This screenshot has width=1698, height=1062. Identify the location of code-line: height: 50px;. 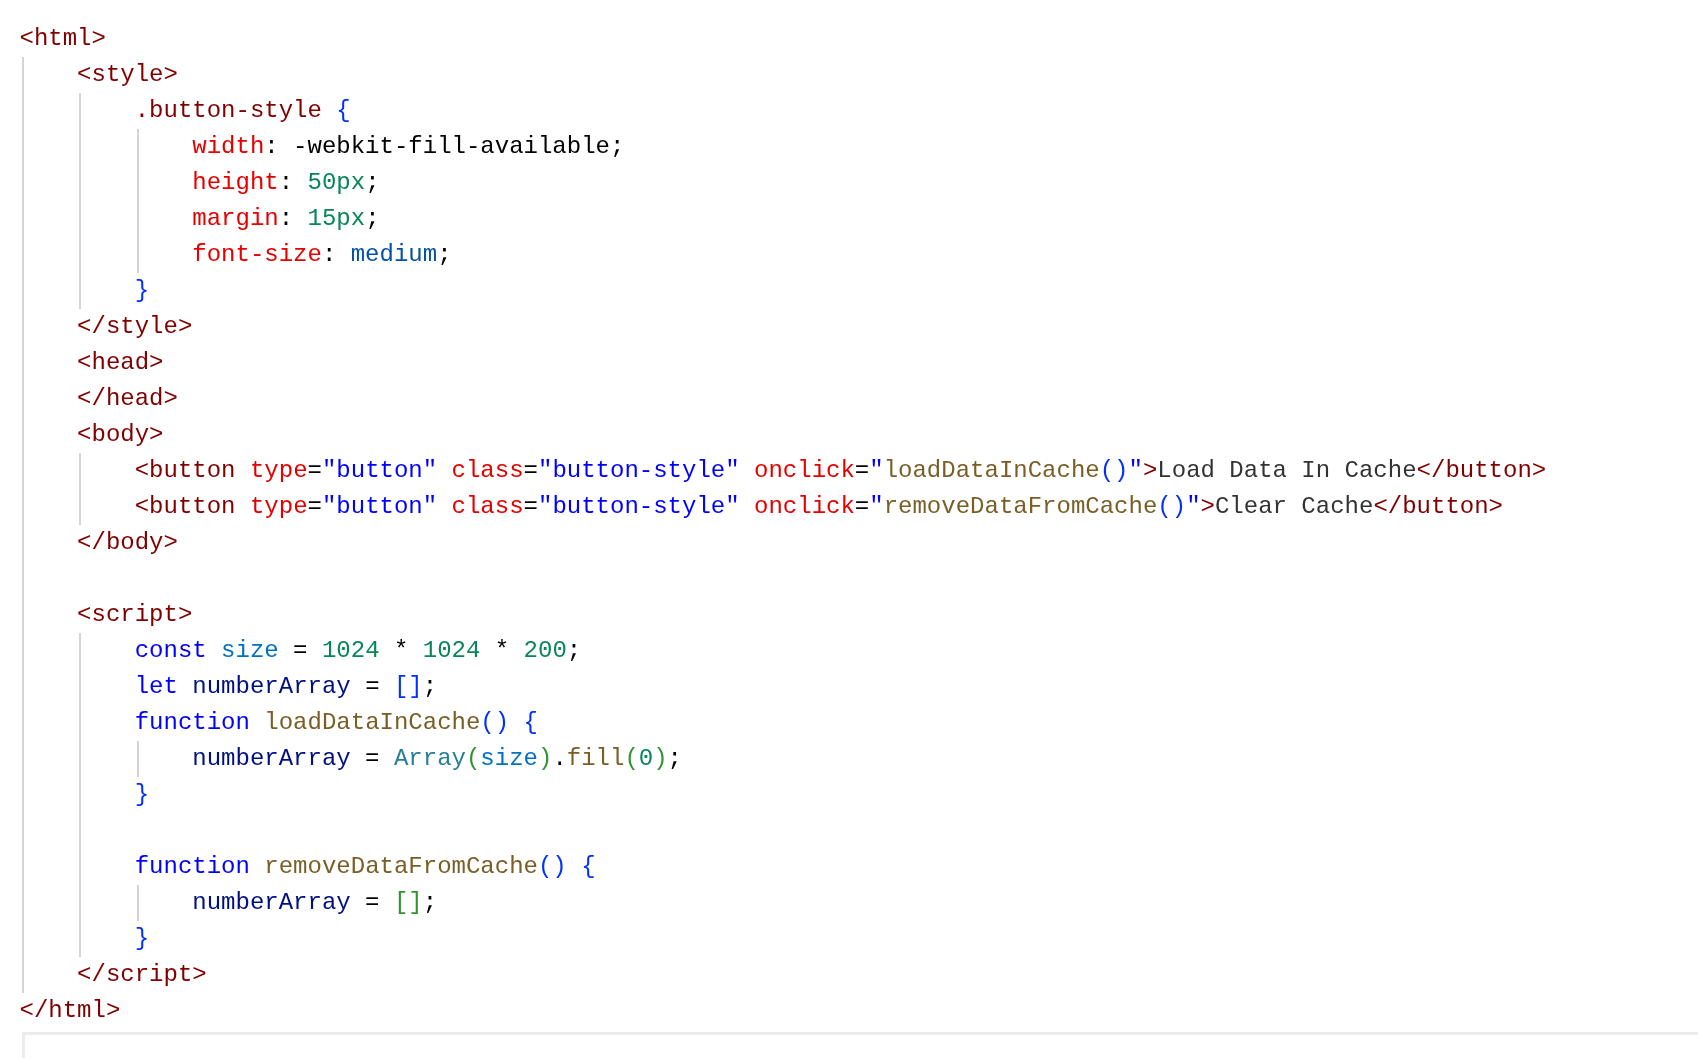
(286, 183).